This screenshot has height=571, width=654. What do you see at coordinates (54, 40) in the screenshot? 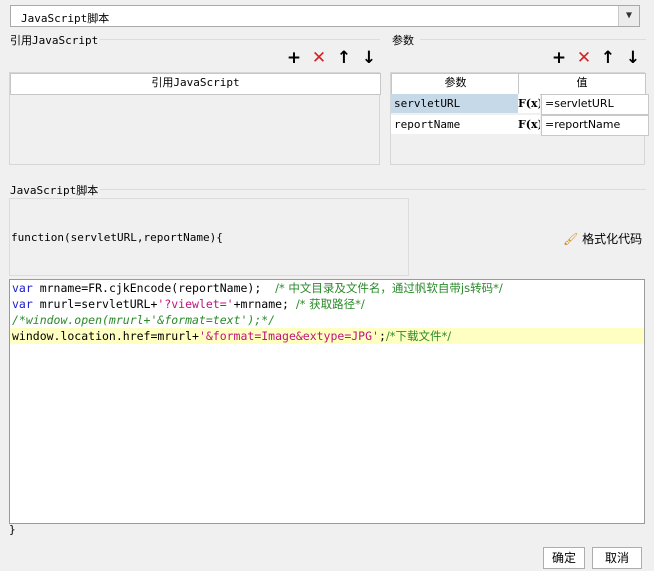
I see `ref-js-section-title: 引用JavaScript` at bounding box center [54, 40].